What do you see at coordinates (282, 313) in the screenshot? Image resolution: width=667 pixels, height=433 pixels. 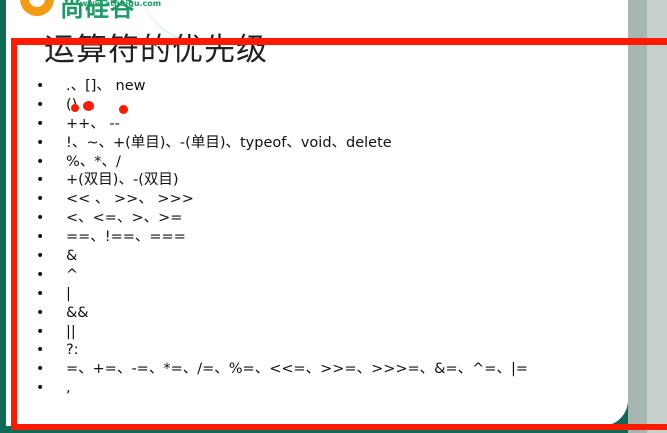 I see `list-item: • &&` at bounding box center [282, 313].